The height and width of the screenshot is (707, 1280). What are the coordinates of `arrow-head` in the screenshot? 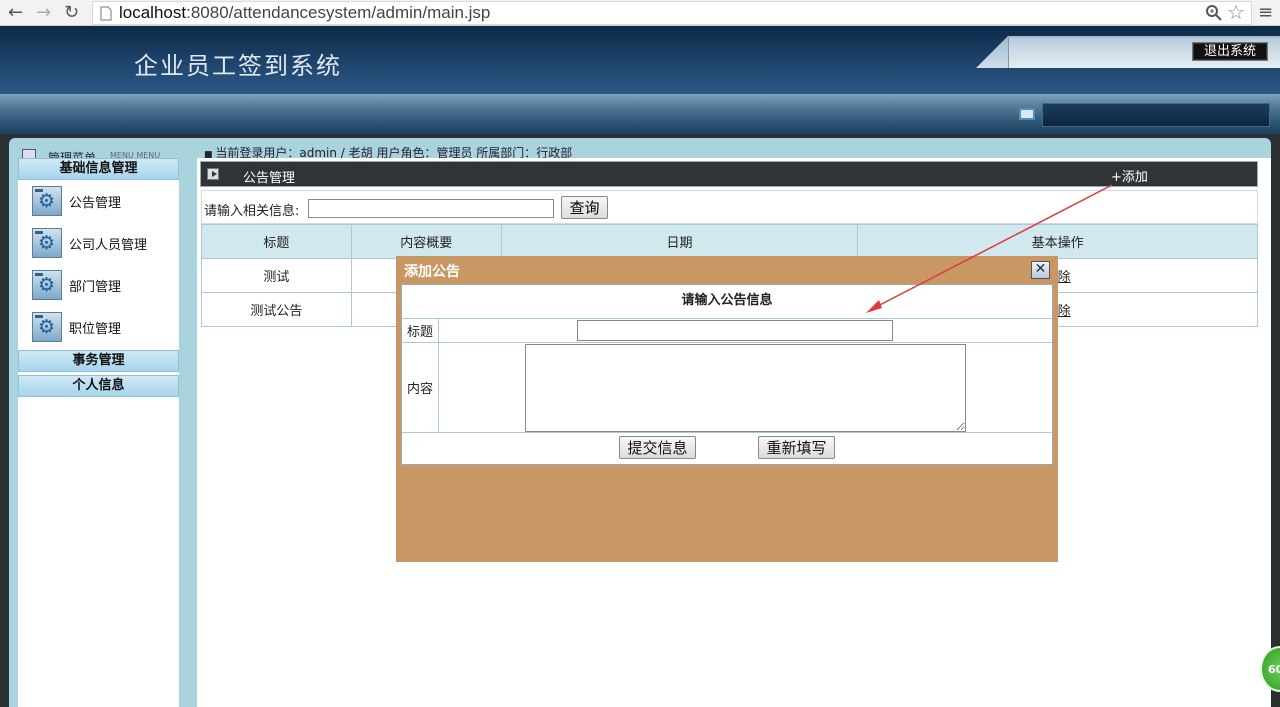 It's located at (874, 306).